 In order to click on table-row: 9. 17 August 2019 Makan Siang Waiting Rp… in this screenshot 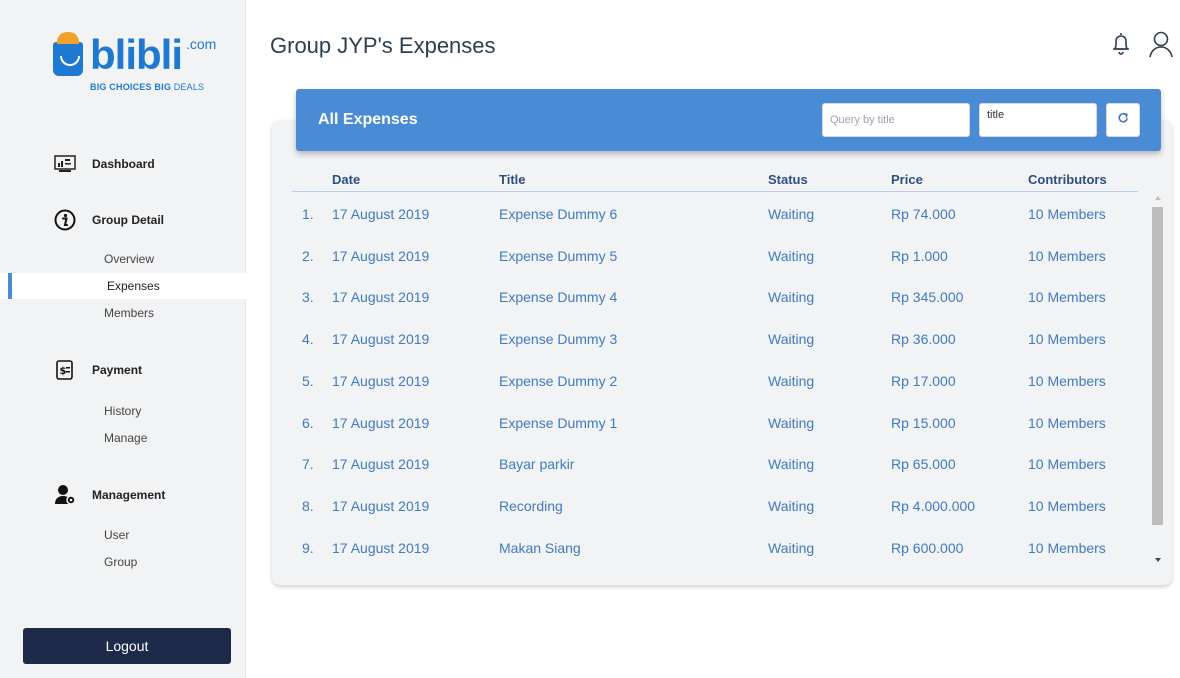, I will do `click(721, 549)`.